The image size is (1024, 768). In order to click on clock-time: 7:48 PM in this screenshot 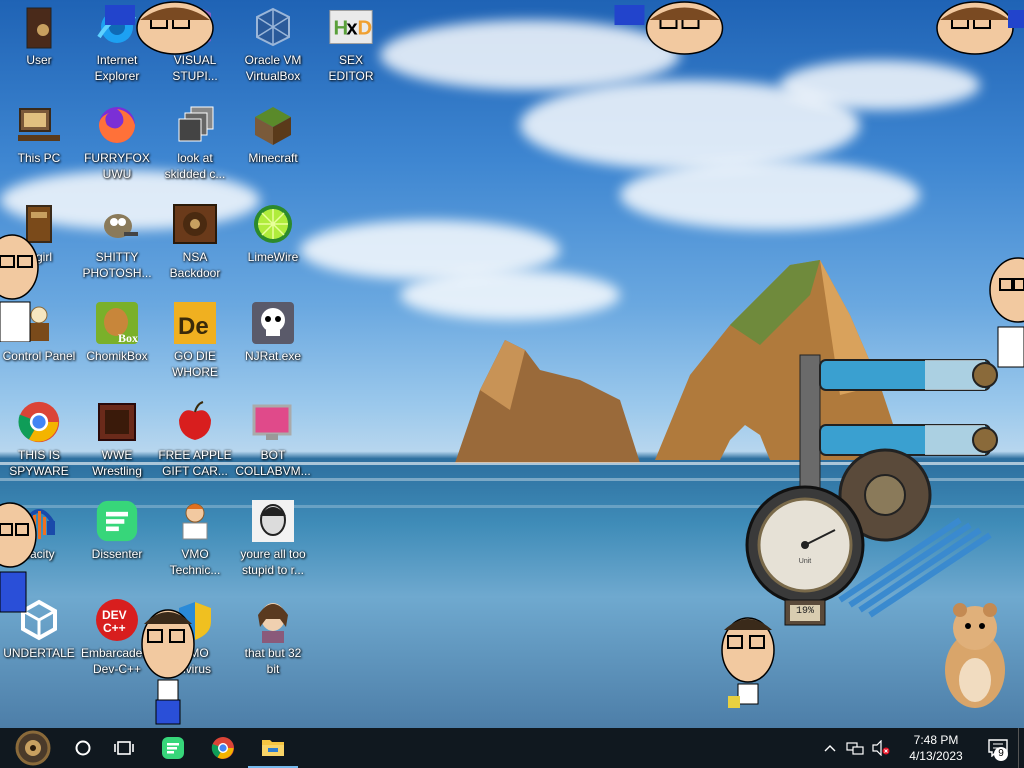, I will do `click(936, 740)`.